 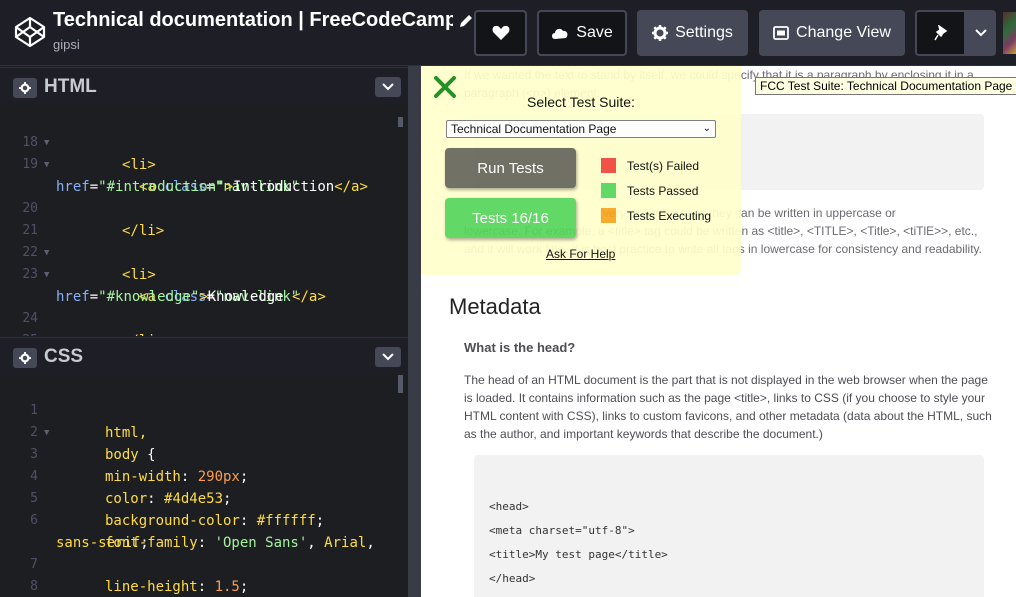 What do you see at coordinates (608, 190) in the screenshot?
I see `passed-swatch` at bounding box center [608, 190].